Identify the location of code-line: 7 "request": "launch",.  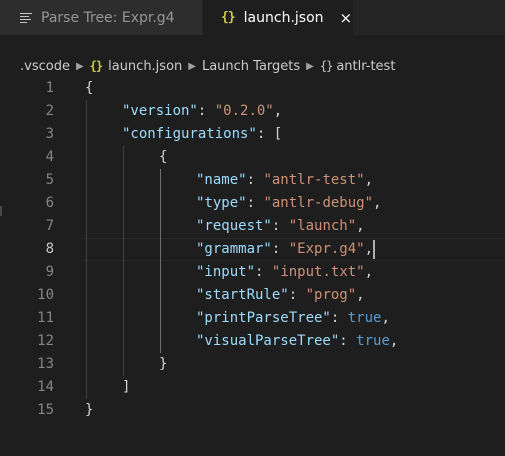
(252, 226).